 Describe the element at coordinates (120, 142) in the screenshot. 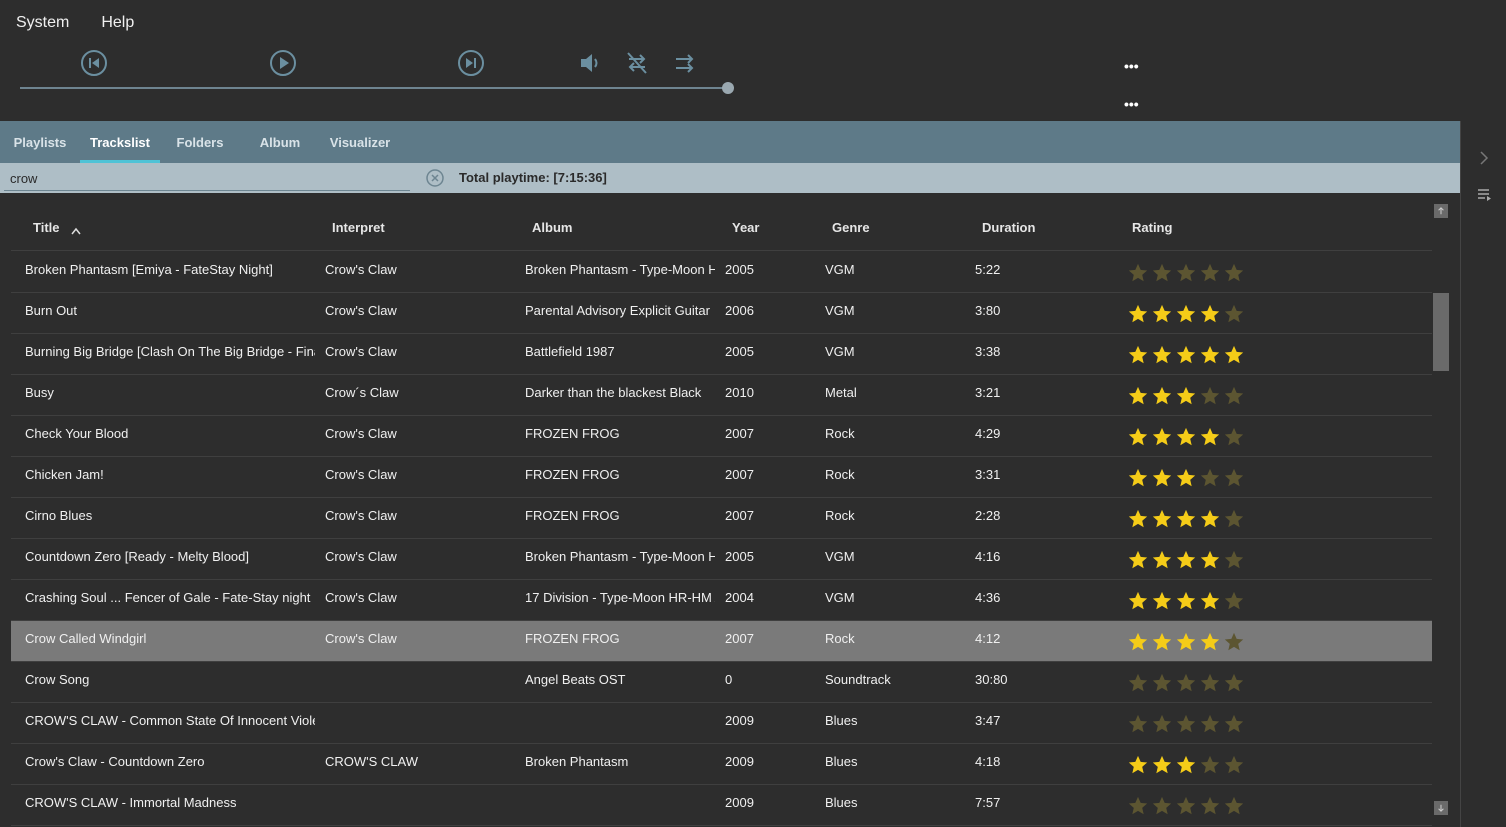

I see `tab-trackslist: Trackslist` at that location.